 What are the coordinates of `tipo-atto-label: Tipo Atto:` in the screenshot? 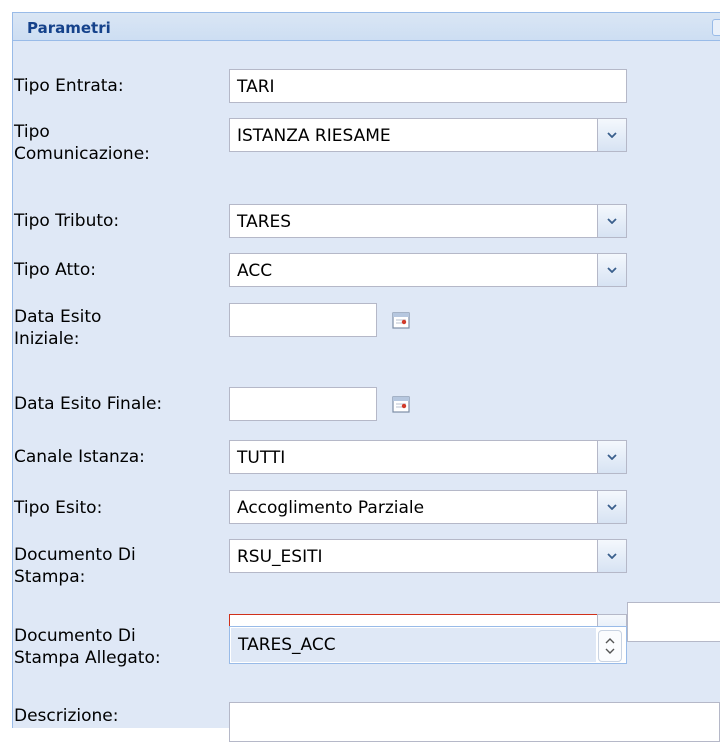 It's located at (55, 270).